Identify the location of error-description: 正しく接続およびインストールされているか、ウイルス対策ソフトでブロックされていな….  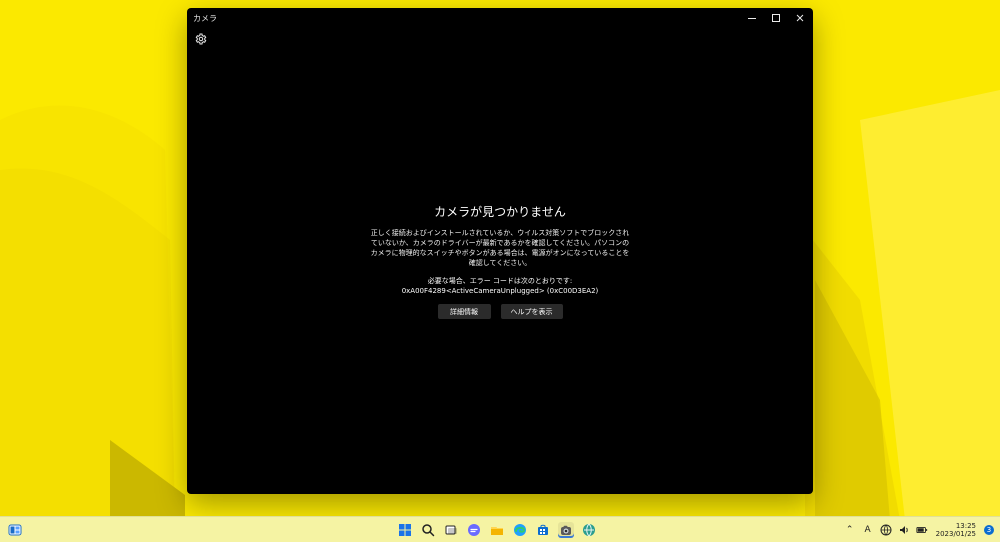
(500, 248).